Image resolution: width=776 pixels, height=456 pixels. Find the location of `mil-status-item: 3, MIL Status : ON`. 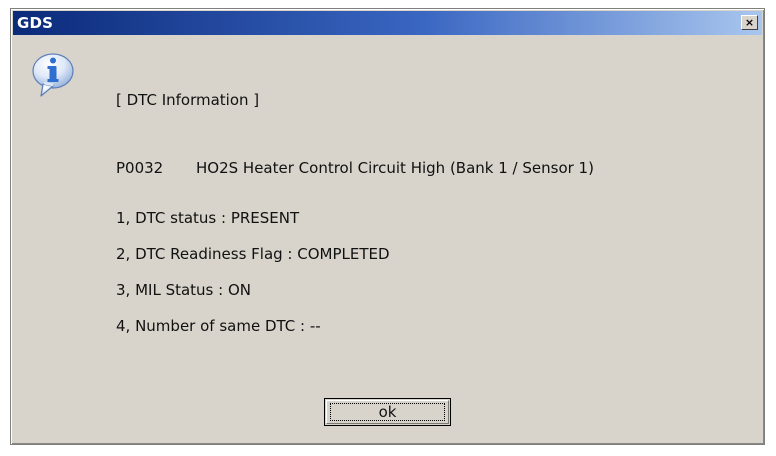

mil-status-item: 3, MIL Status : ON is located at coordinates (183, 290).